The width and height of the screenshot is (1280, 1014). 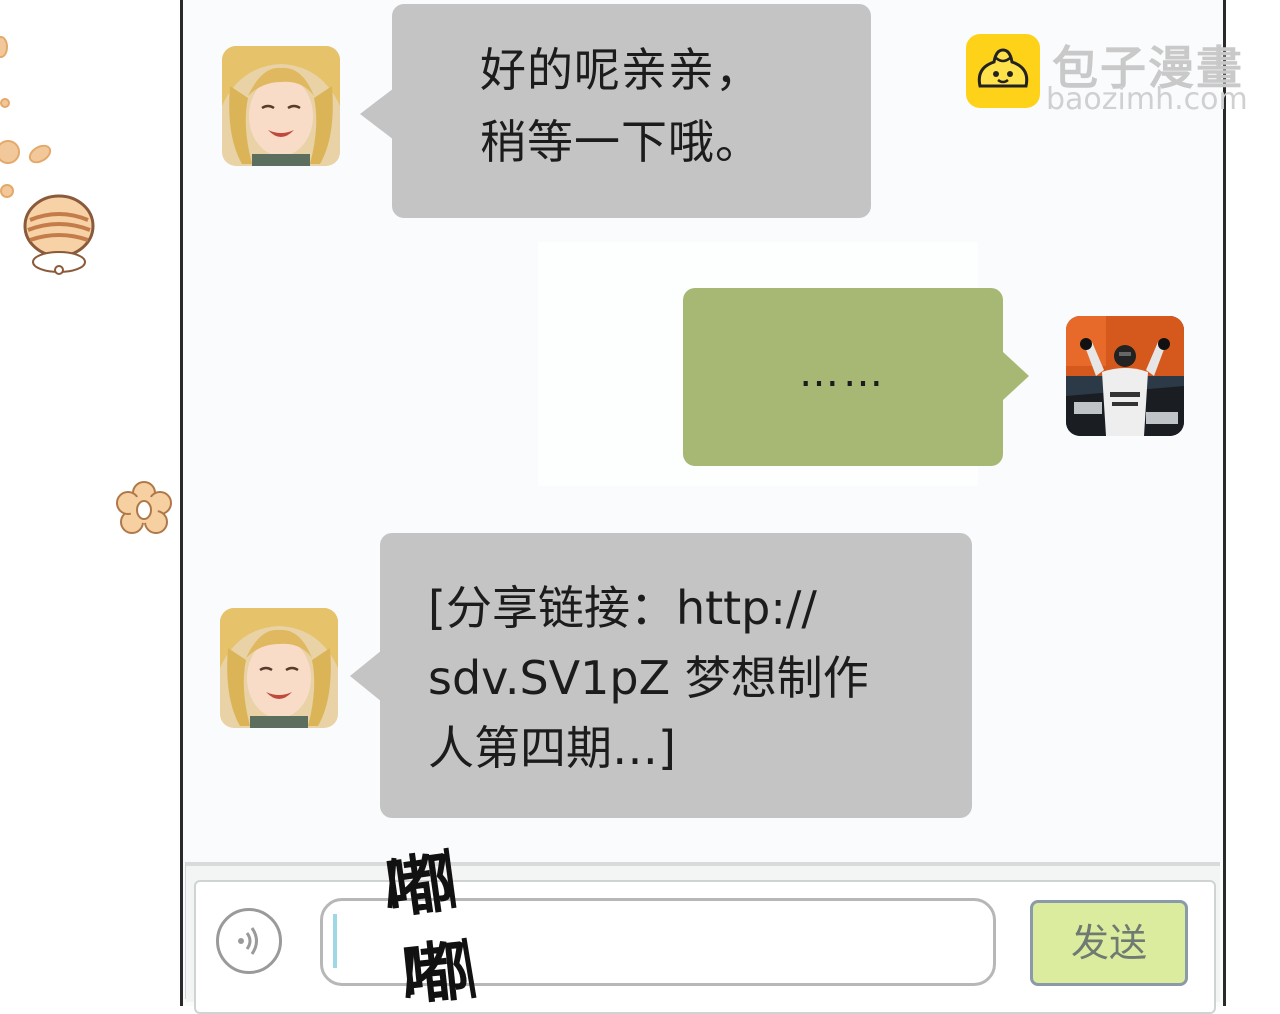 I want to click on message-text: [分享链接：http:// sdv.SV1pZ 梦想制作 人第四期…], so click(x=648, y=678).